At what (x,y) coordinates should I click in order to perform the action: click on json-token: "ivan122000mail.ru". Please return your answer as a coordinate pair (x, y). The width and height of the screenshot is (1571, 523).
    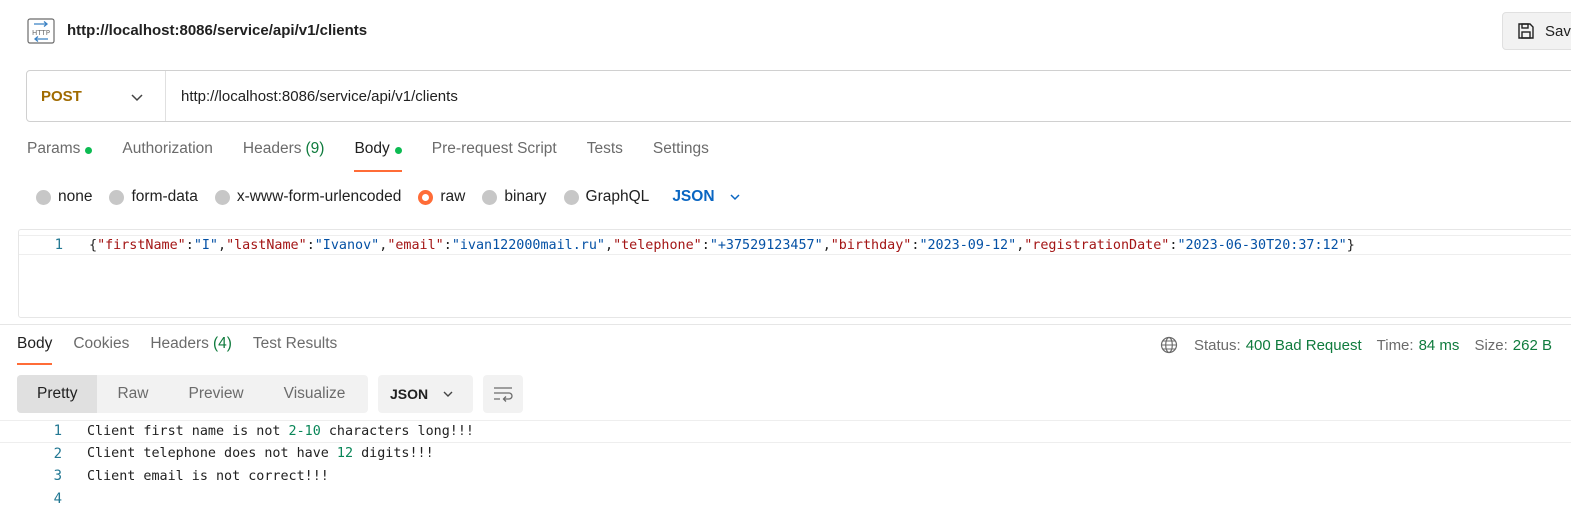
    Looking at the image, I should click on (528, 245).